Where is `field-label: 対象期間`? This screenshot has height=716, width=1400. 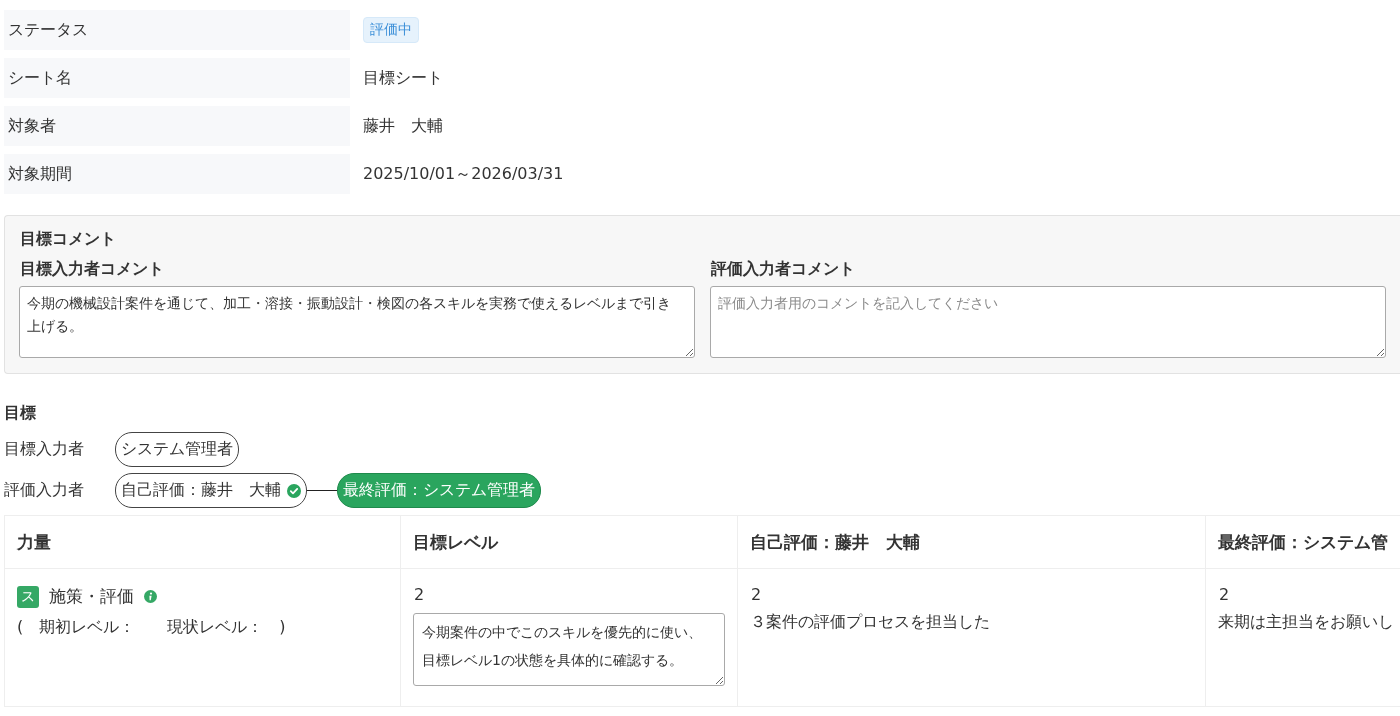
field-label: 対象期間 is located at coordinates (177, 174).